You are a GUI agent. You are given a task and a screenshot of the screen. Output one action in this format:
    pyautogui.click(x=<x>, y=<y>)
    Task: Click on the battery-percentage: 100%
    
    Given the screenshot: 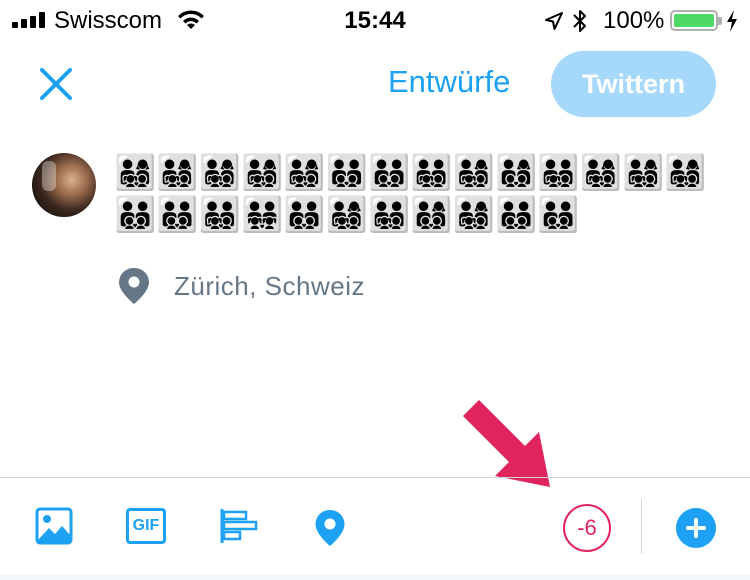 What is the action you would take?
    pyautogui.click(x=634, y=20)
    